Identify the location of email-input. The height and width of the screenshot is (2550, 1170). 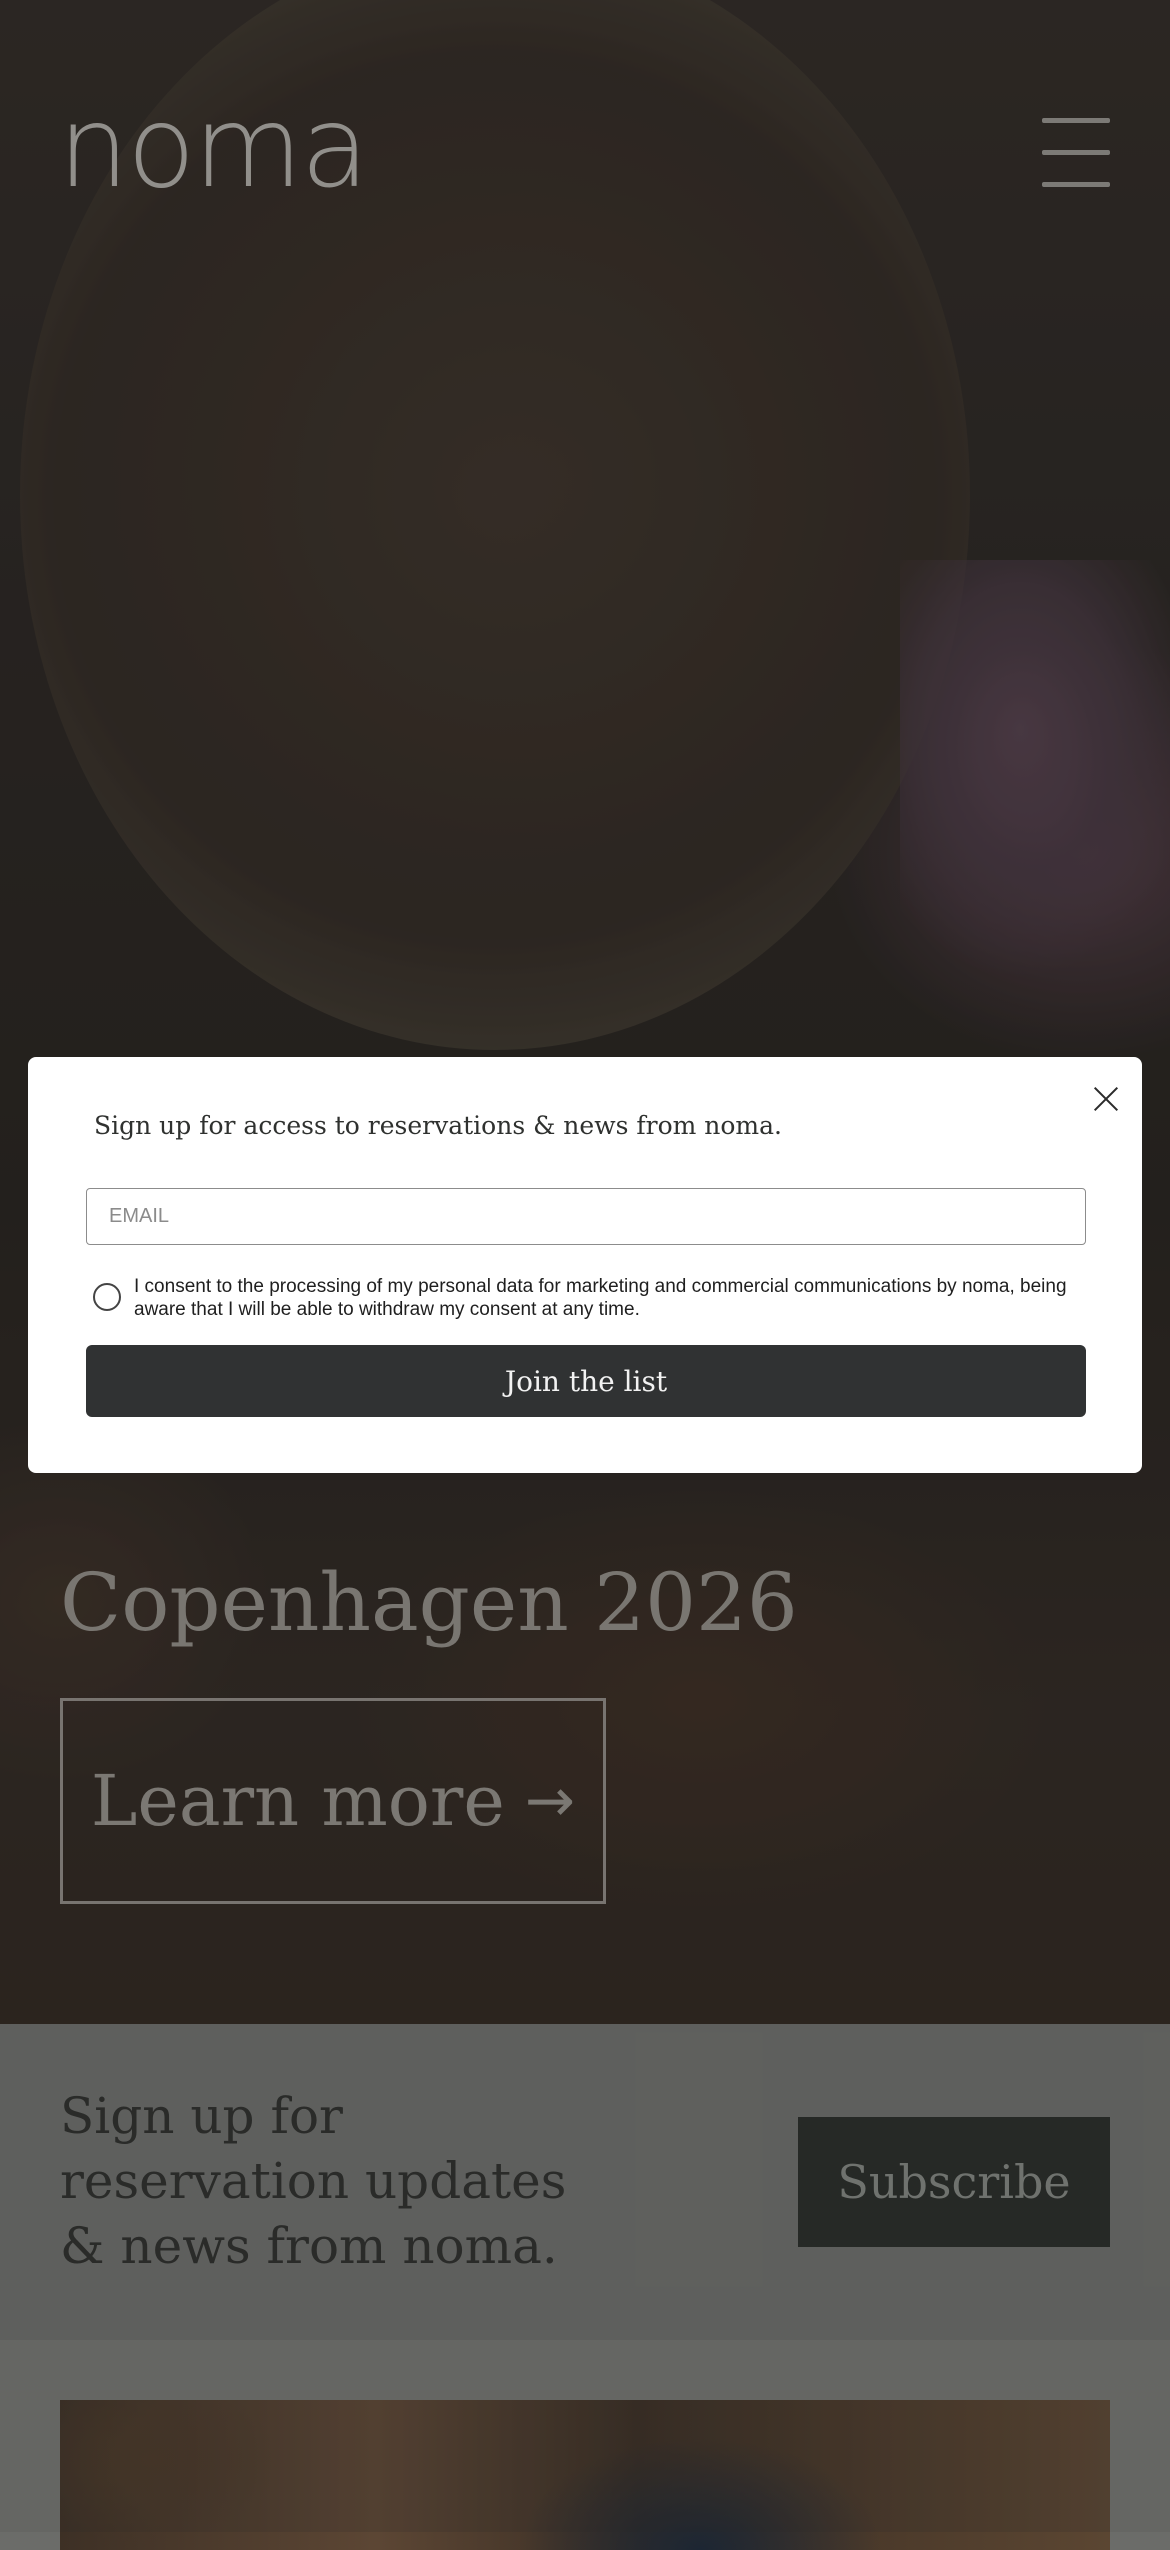
(586, 1216).